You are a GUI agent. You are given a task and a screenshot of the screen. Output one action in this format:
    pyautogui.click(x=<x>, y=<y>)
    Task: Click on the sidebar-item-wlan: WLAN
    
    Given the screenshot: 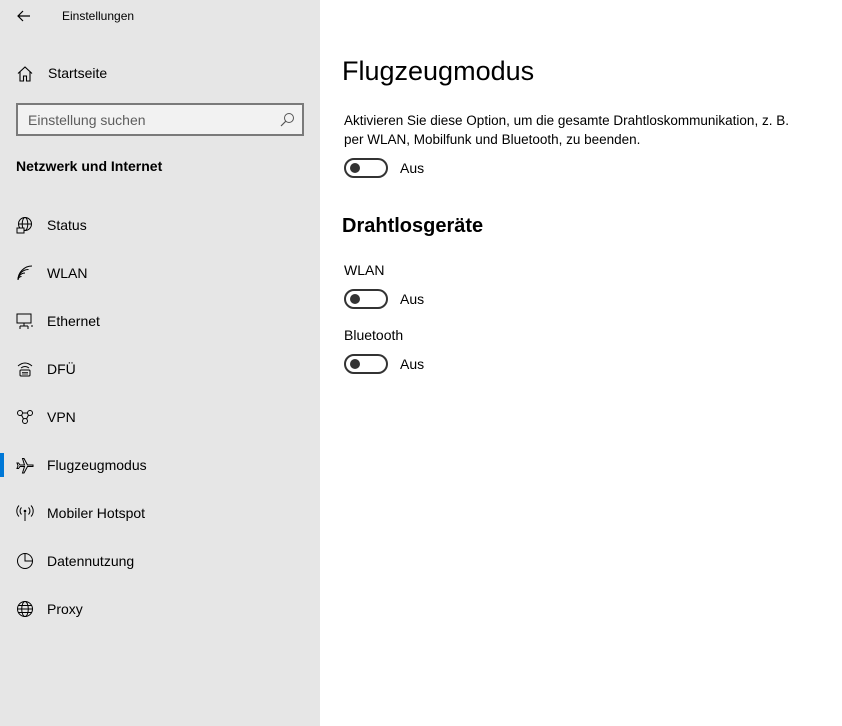 What is the action you would take?
    pyautogui.click(x=160, y=273)
    